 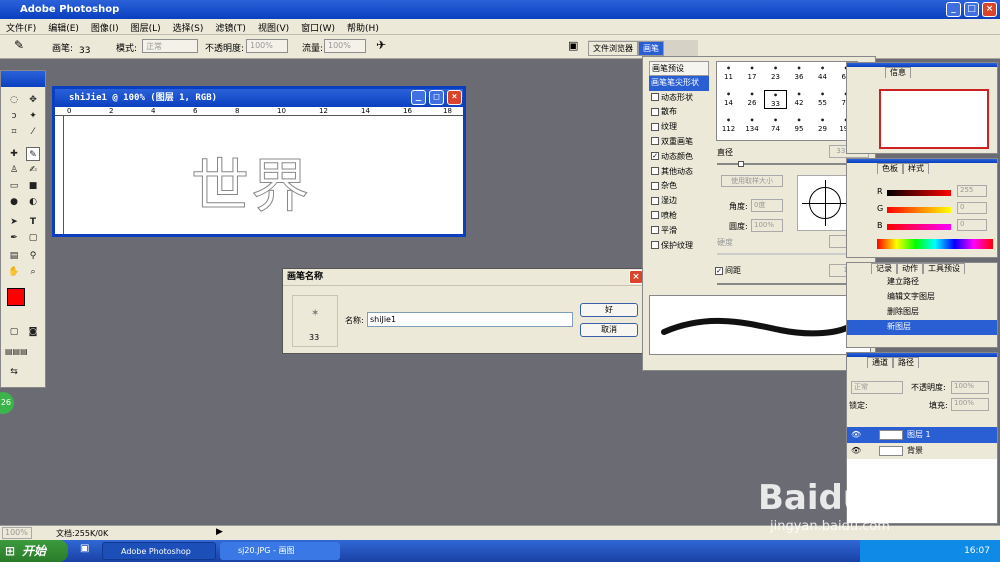 I want to click on tab-actions: 动作, so click(x=910, y=268).